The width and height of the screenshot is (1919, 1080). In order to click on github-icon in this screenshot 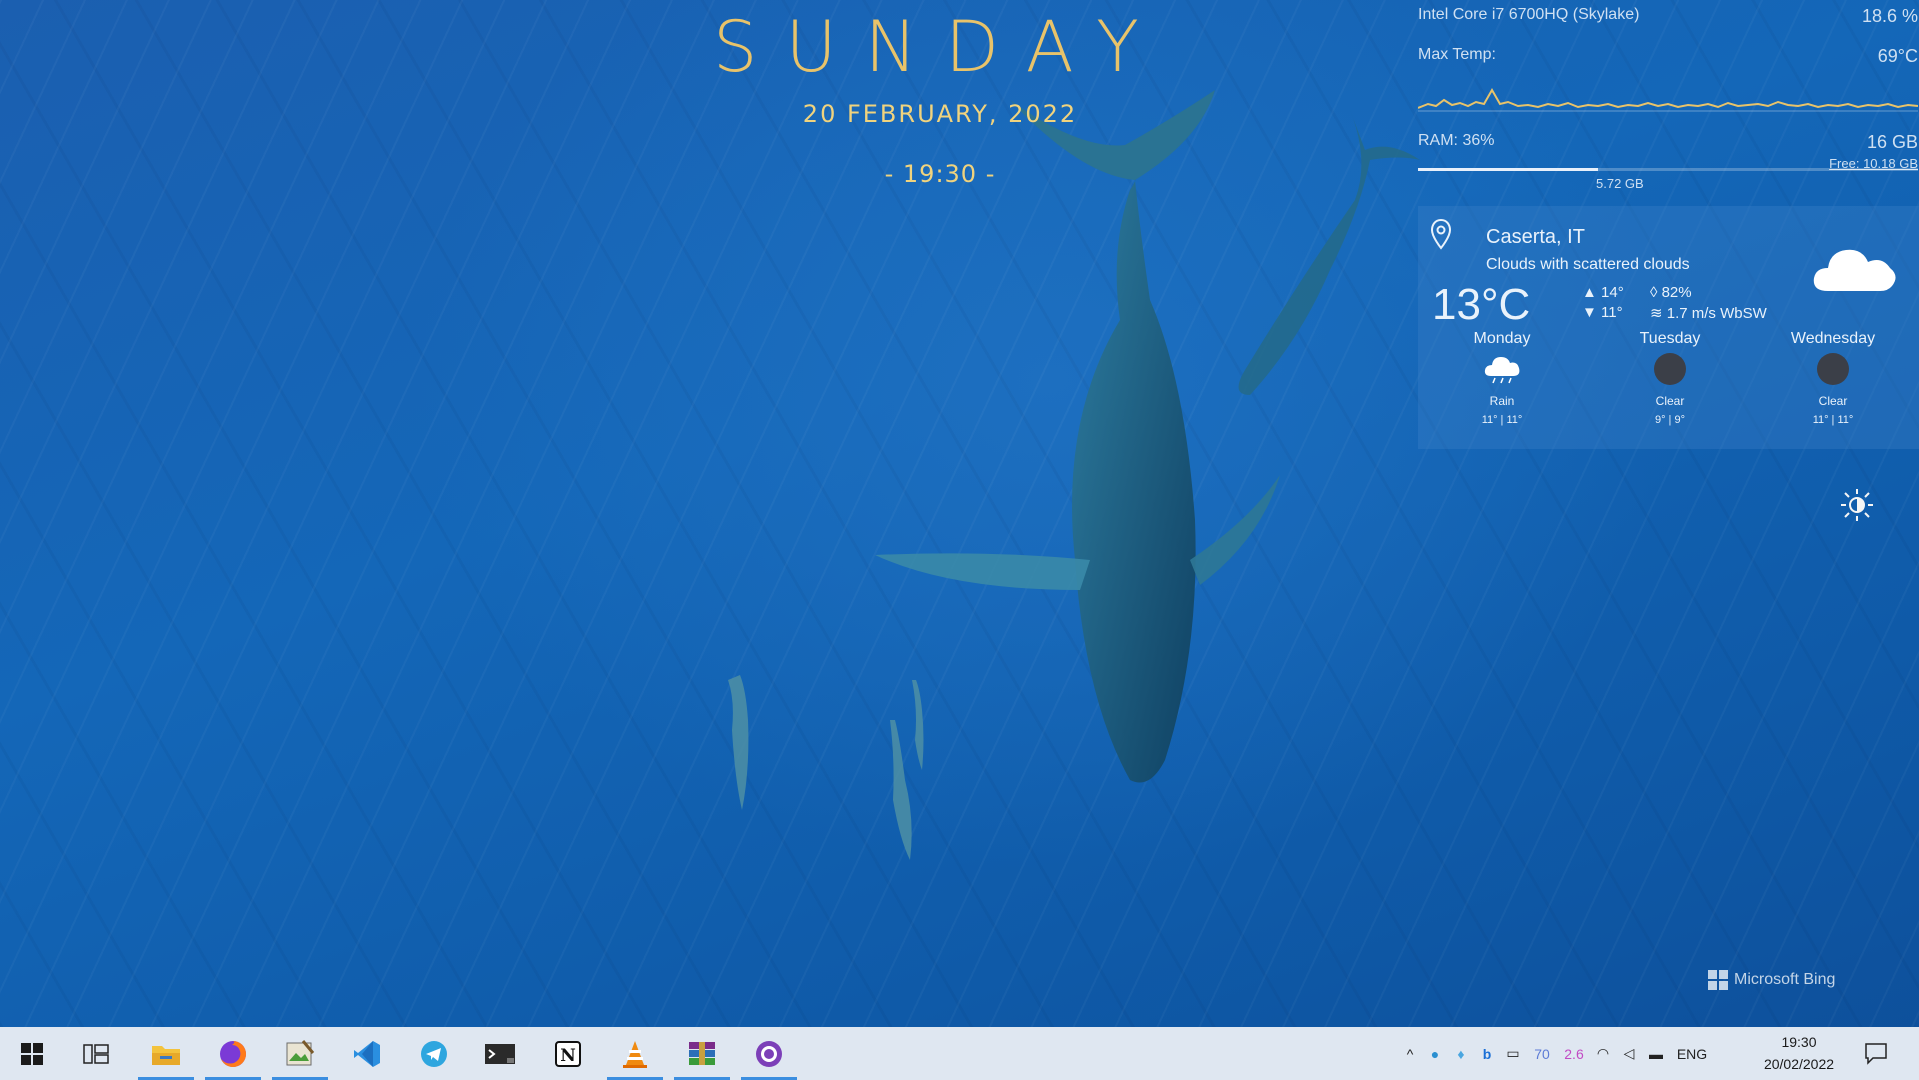, I will do `click(769, 1053)`.